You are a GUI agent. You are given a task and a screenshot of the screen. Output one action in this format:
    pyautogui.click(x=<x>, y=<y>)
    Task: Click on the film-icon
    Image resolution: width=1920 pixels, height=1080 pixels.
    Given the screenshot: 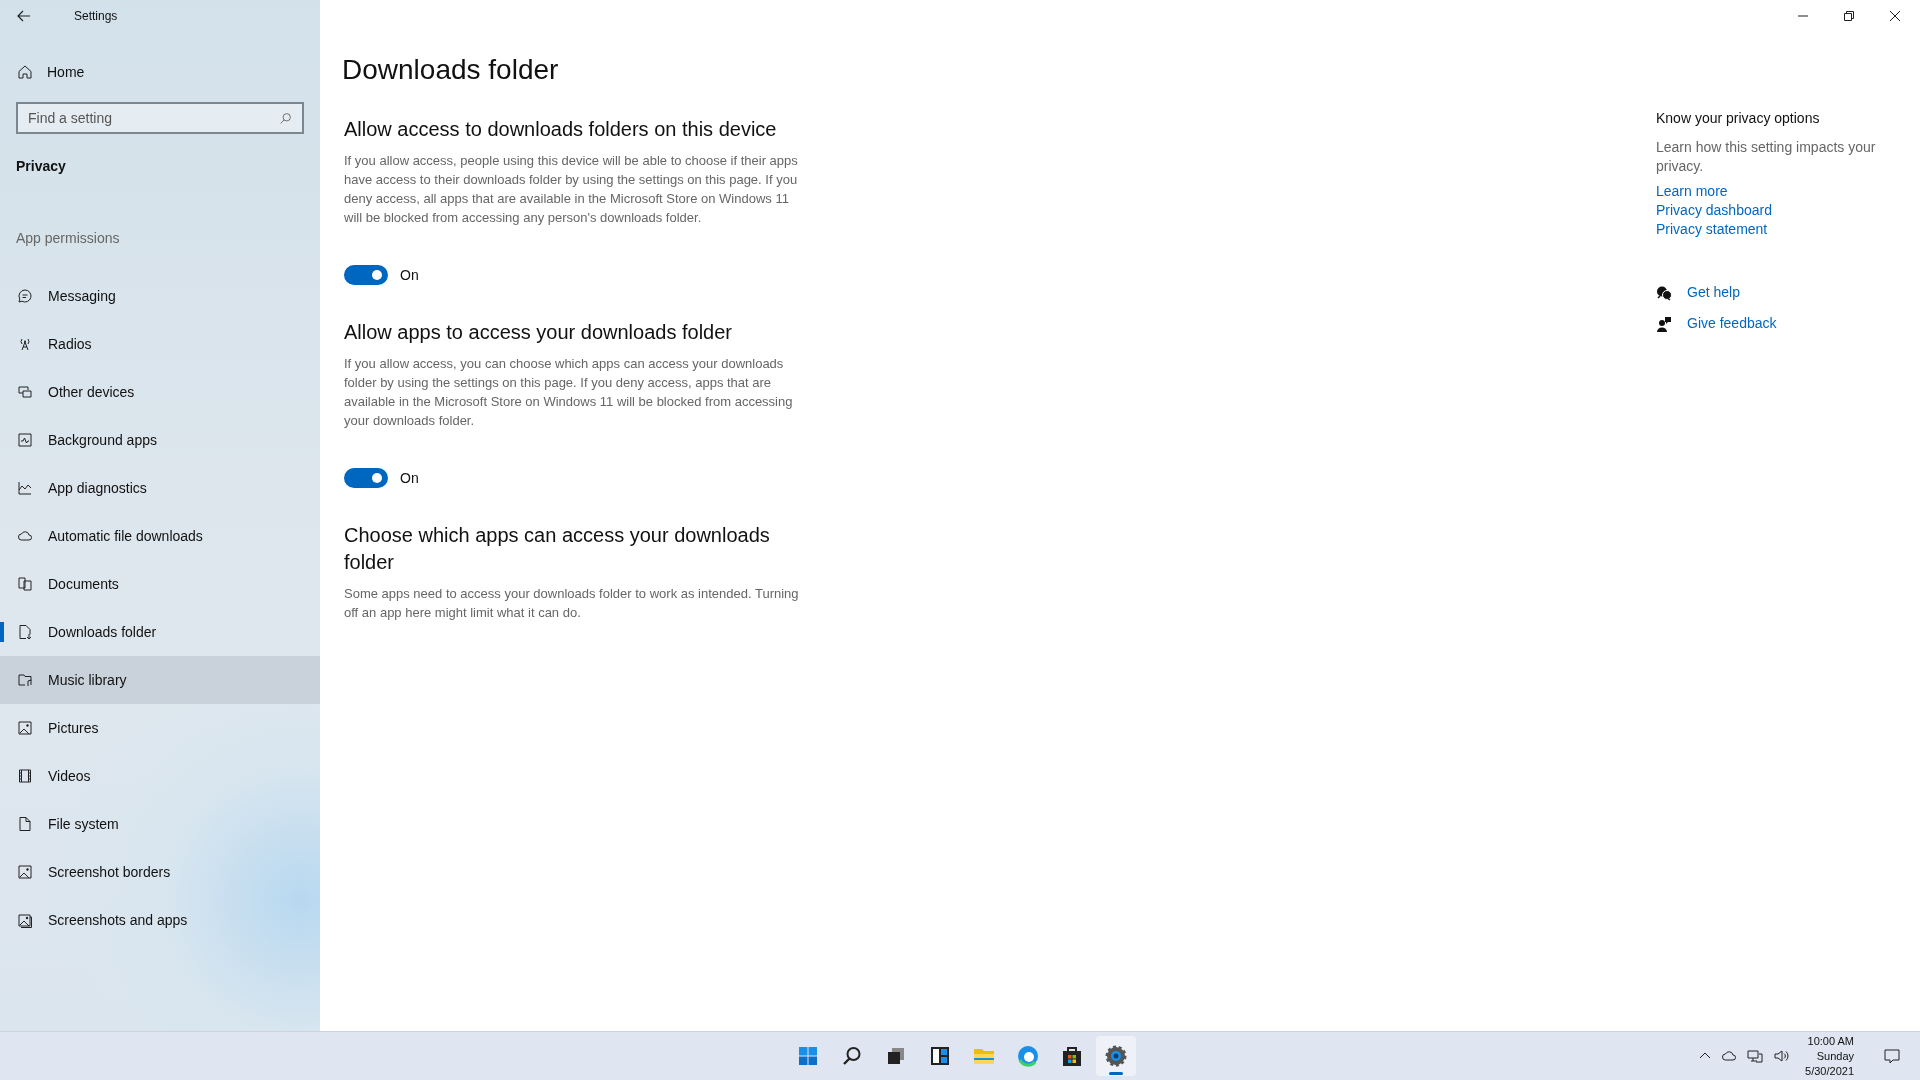 What is the action you would take?
    pyautogui.click(x=25, y=776)
    